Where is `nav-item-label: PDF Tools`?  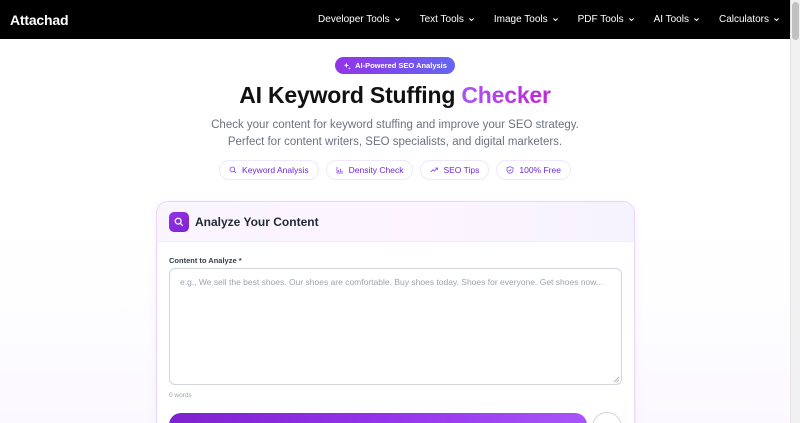 nav-item-label: PDF Tools is located at coordinates (600, 19).